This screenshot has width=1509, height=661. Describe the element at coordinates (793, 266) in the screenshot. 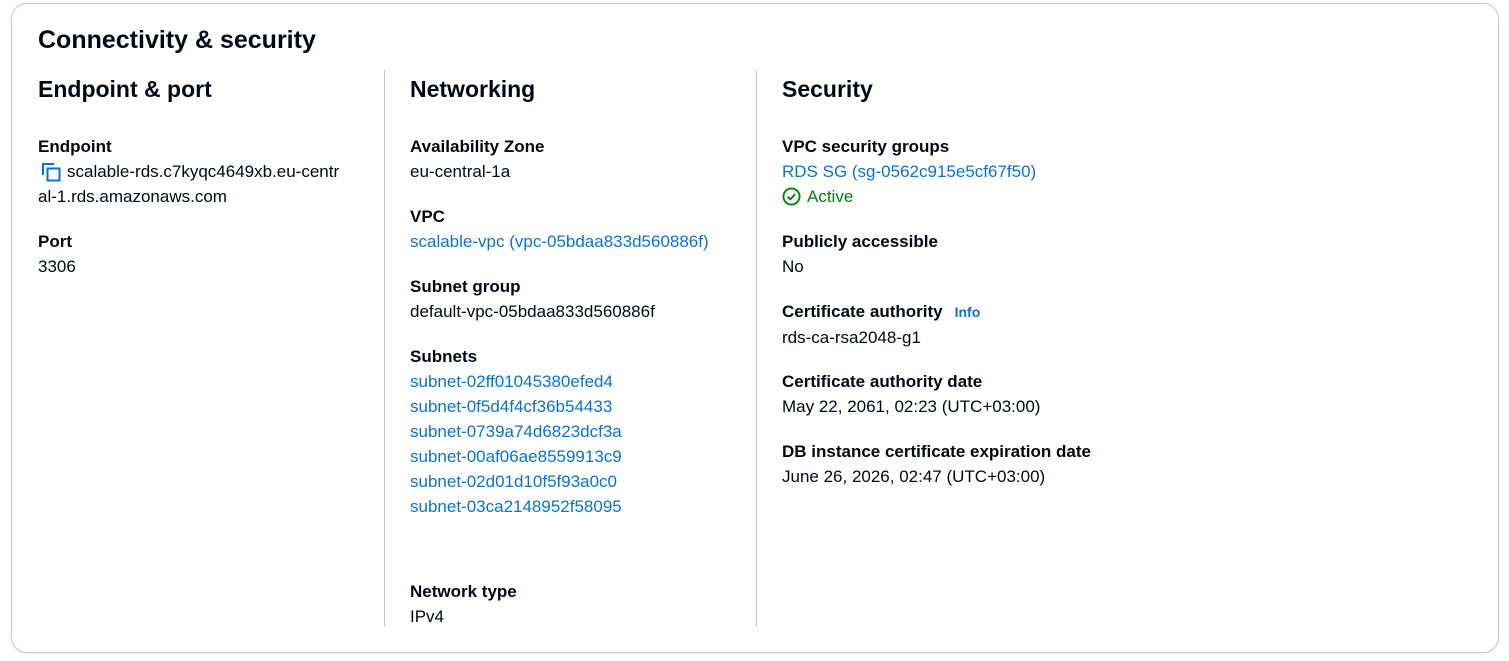

I see `publicly-accessible-value: No` at that location.